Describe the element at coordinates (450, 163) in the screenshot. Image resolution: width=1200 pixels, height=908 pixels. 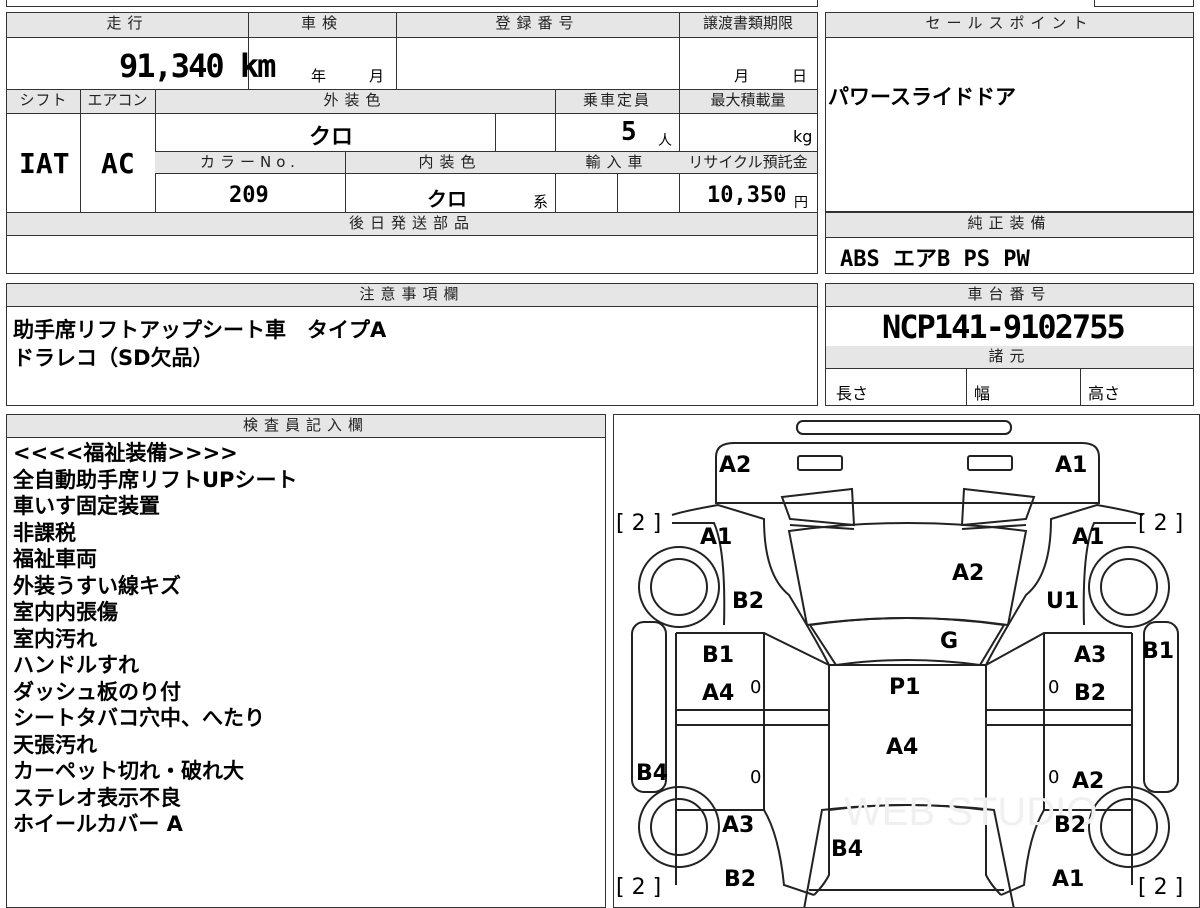
I see `interior-color-label: 内装色` at that location.